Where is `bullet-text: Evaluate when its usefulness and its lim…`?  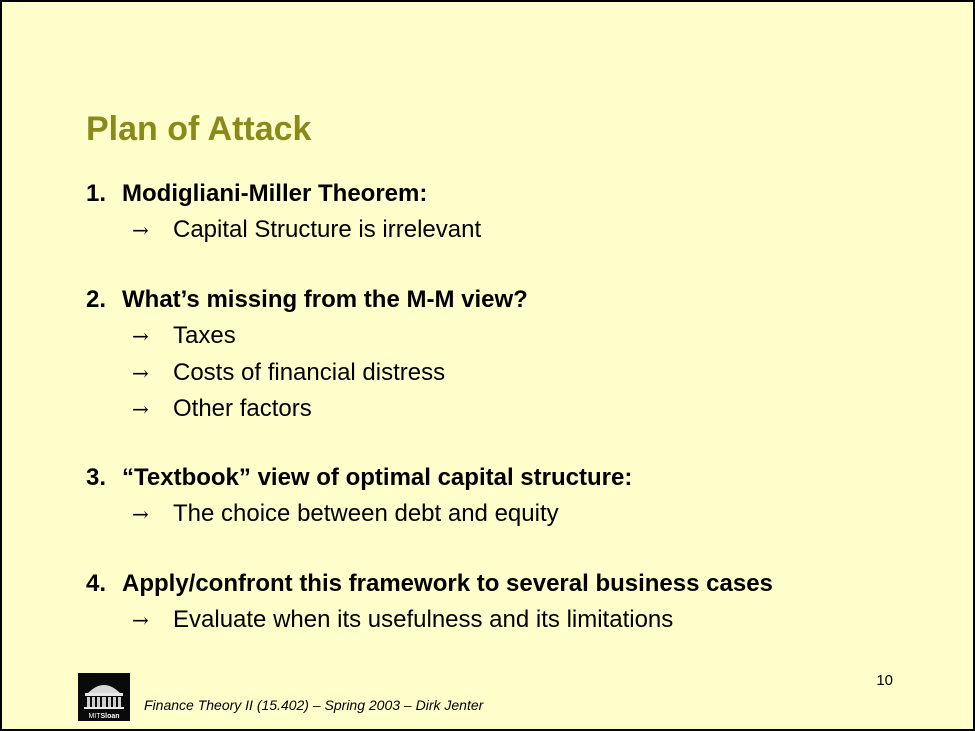
bullet-text: Evaluate when its usefulness and its lim… is located at coordinates (423, 619).